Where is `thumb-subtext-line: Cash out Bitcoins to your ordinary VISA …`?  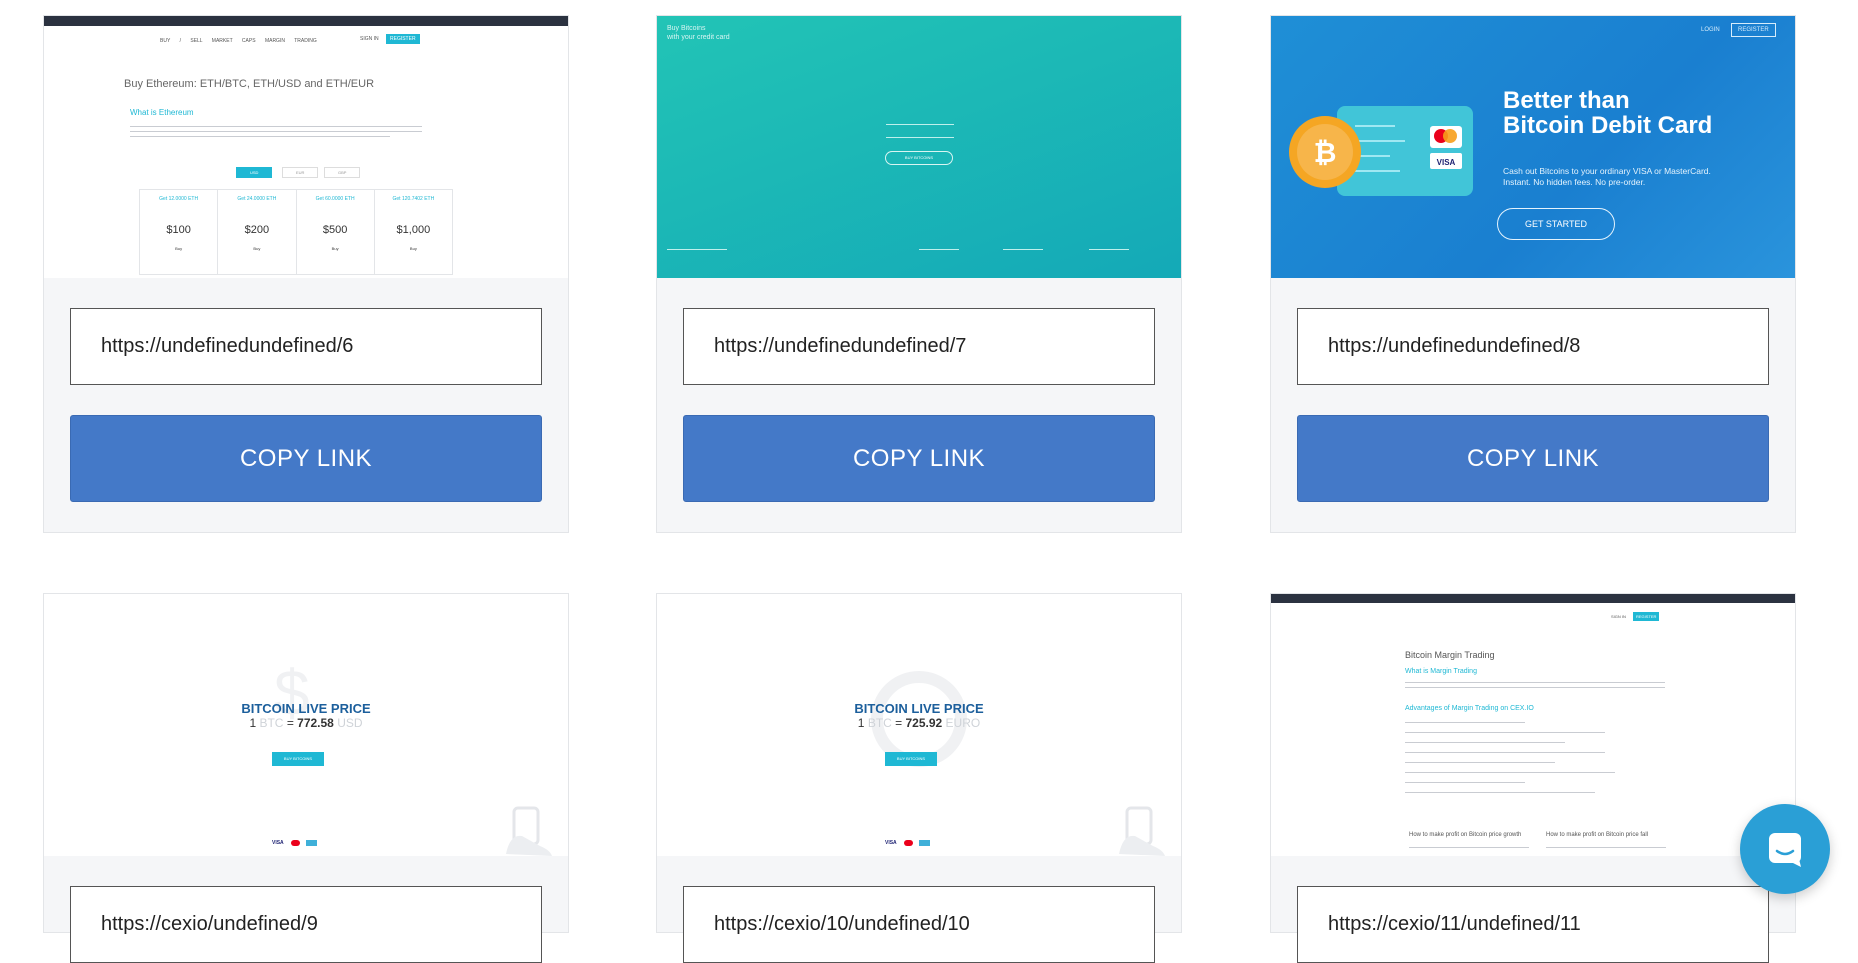
thumb-subtext-line: Cash out Bitcoins to your ordinary VISA … is located at coordinates (1607, 171).